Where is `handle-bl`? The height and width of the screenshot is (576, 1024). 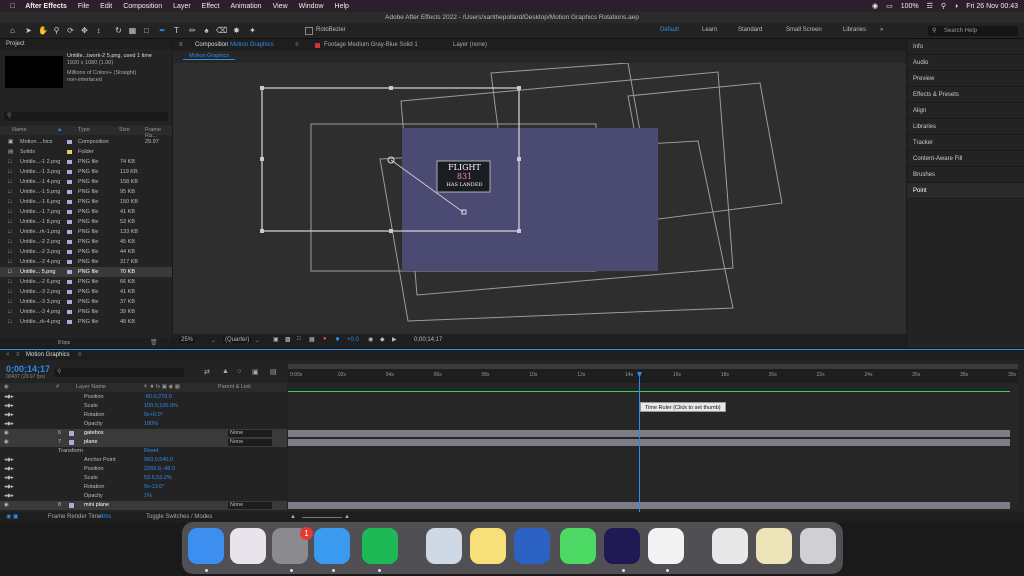
handle-bl is located at coordinates (262, 231).